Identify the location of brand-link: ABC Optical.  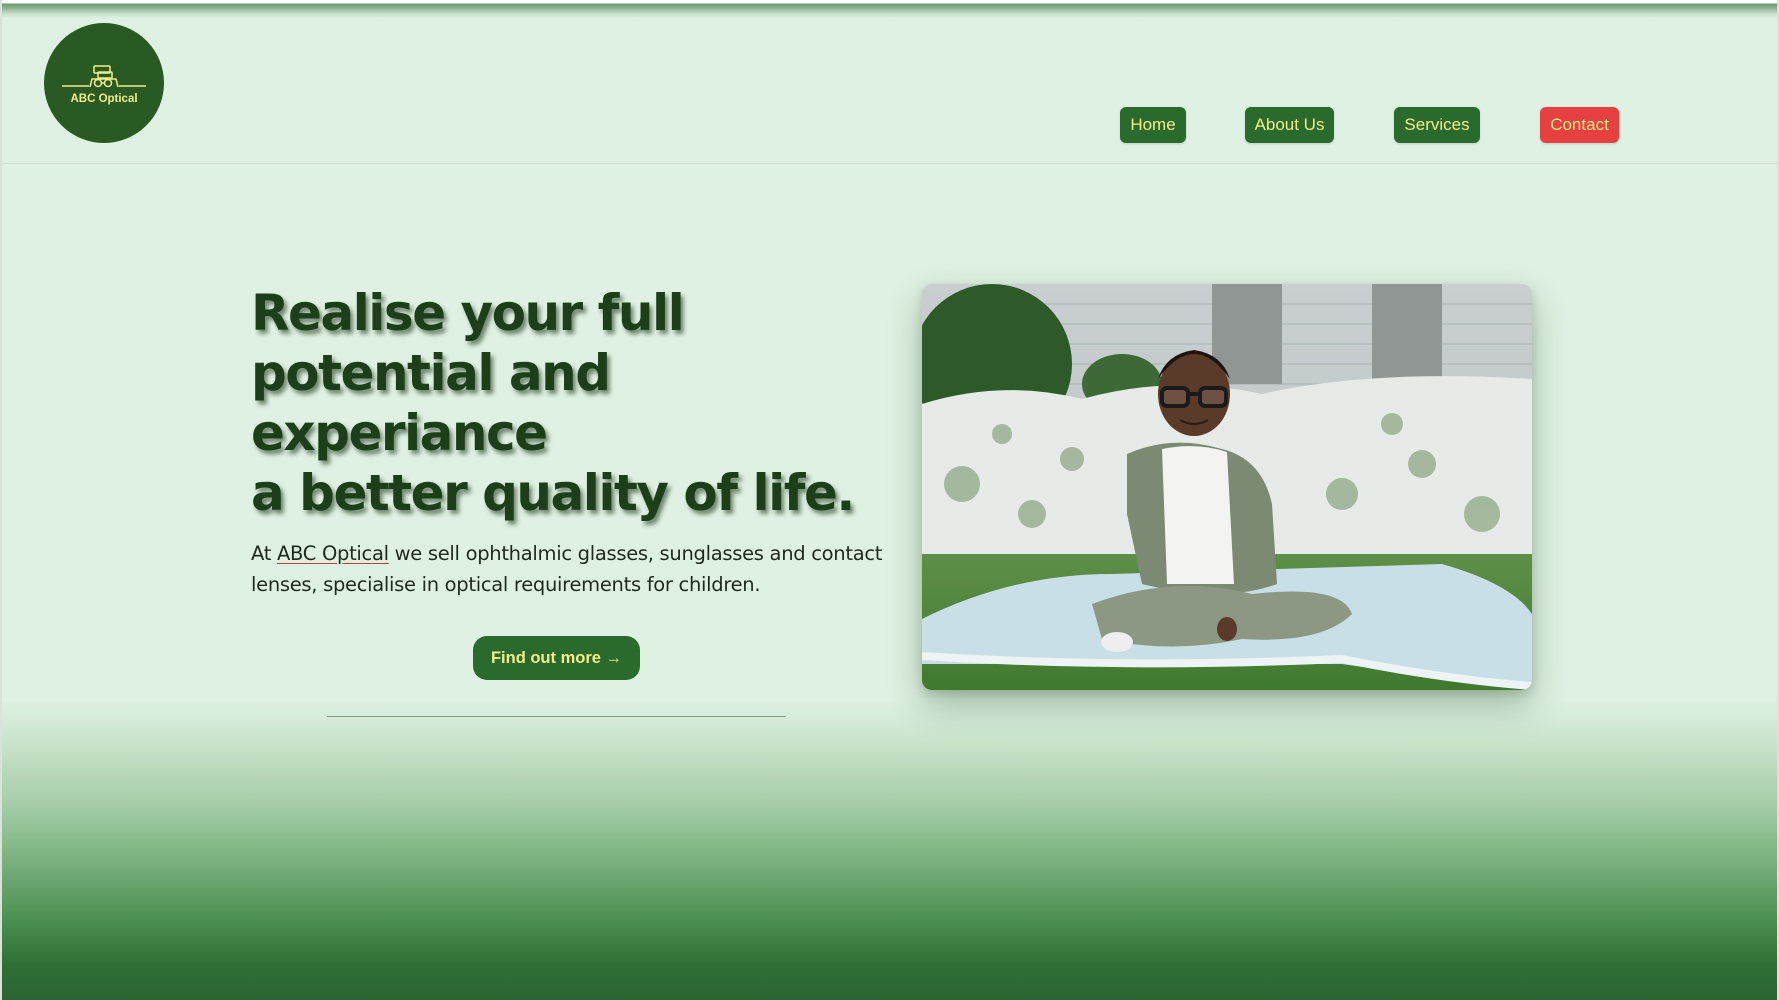
(333, 553).